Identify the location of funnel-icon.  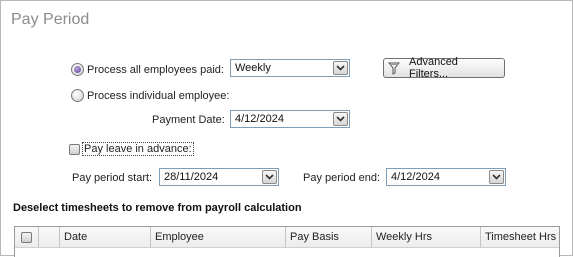
(394, 68).